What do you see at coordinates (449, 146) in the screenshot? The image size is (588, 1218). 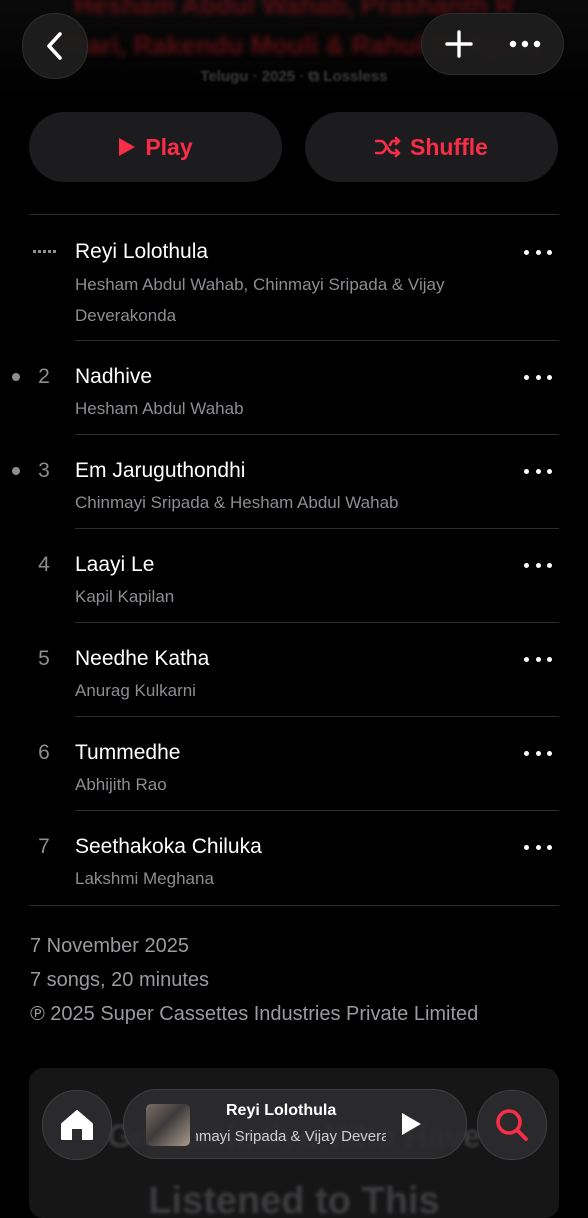 I see `shuffle-label: Shuffle` at bounding box center [449, 146].